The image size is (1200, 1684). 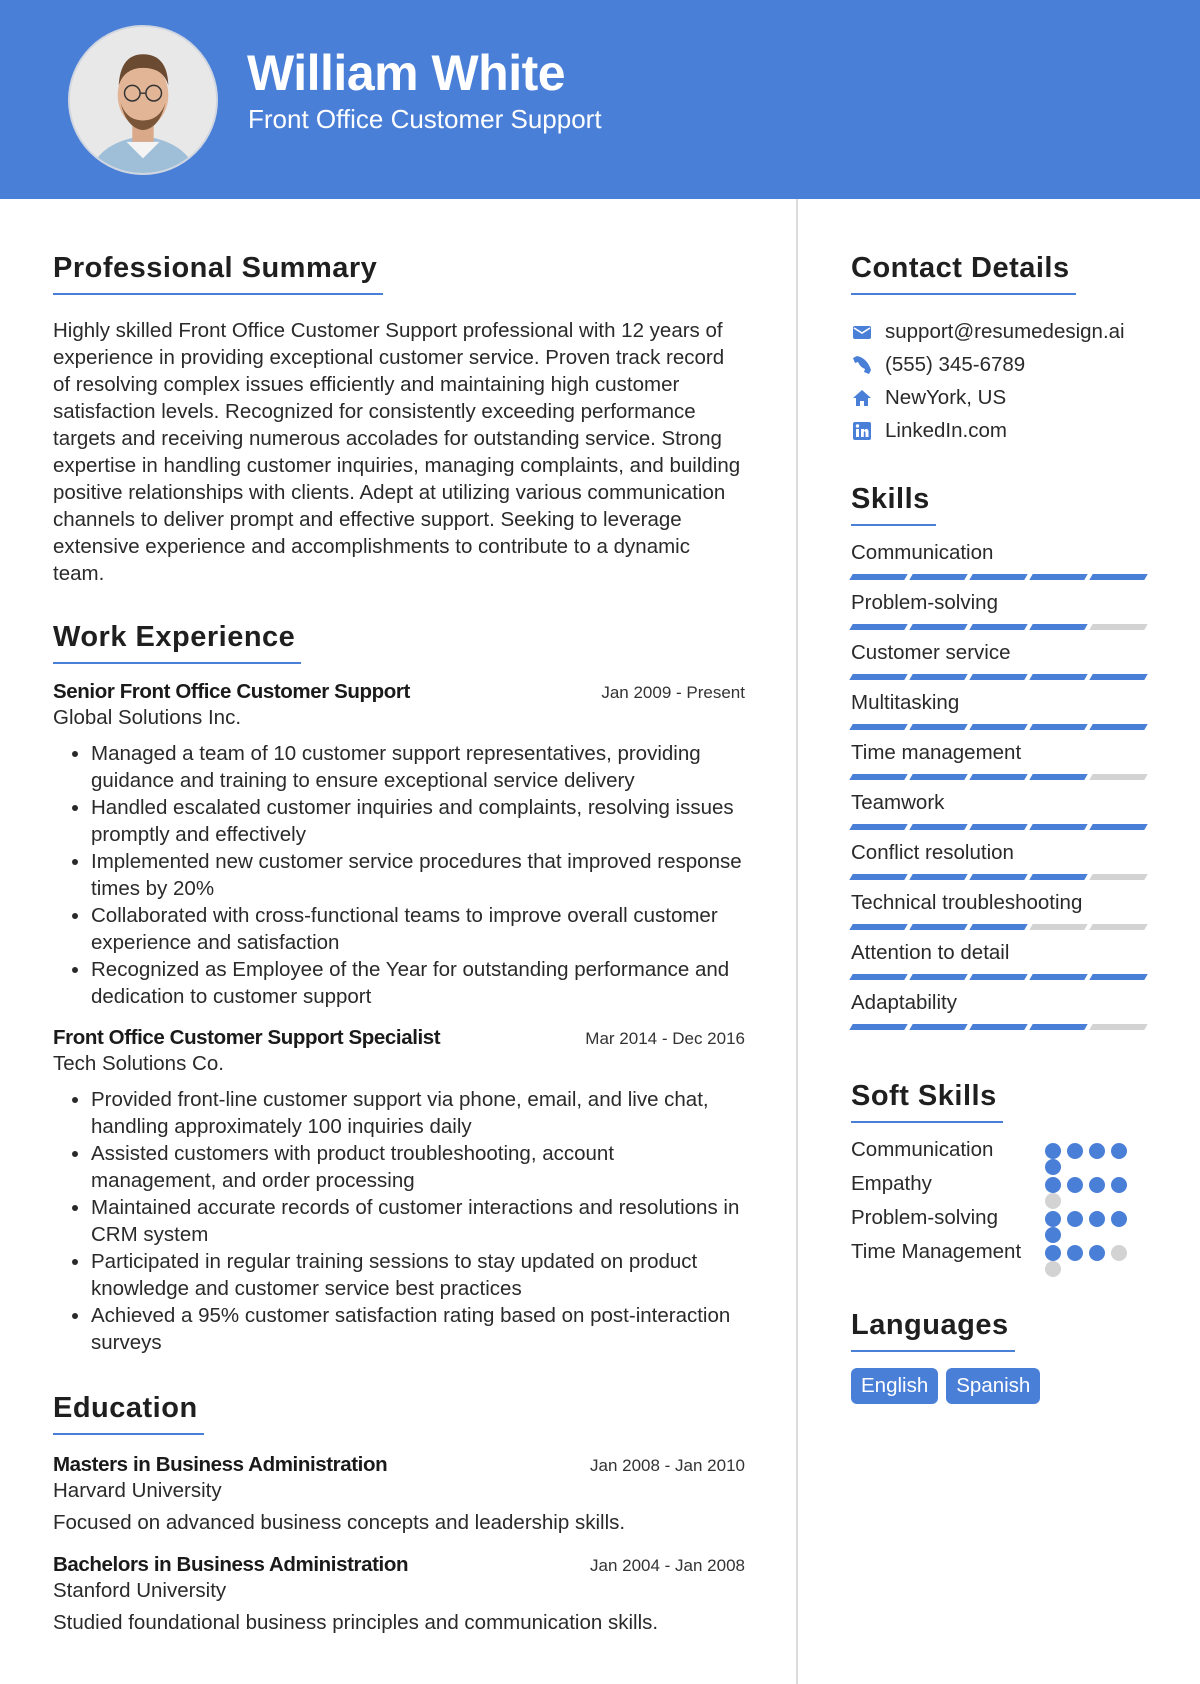 I want to click on contact-item: NewYork, US, so click(x=1001, y=397).